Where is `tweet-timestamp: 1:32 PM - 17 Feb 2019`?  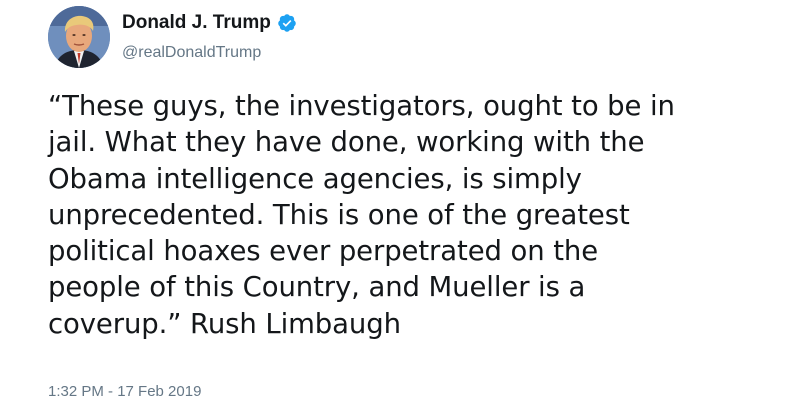
tweet-timestamp: 1:32 PM - 17 Feb 2019 is located at coordinates (124, 392).